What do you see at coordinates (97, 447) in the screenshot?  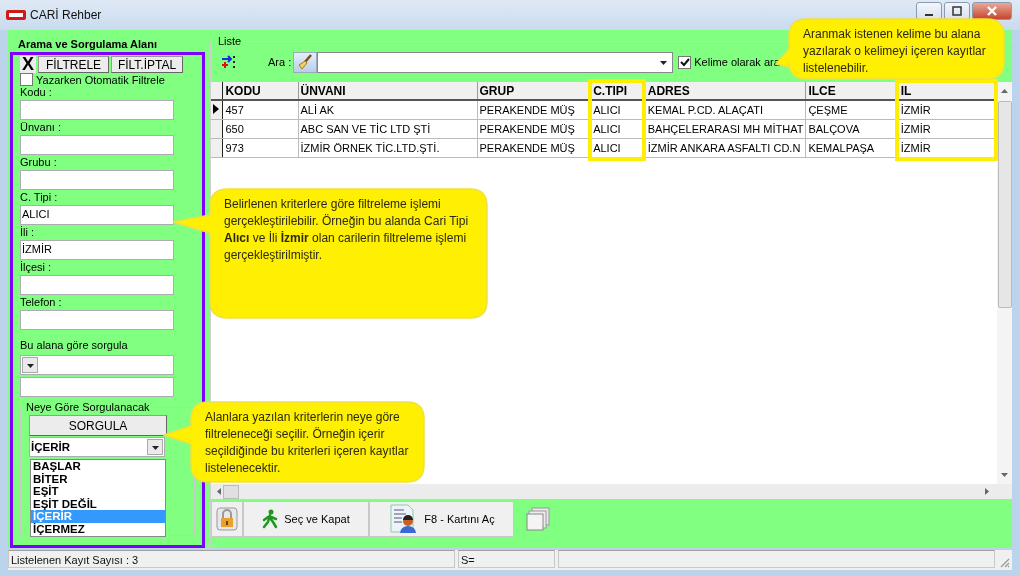 I see `dropdown-field: İÇERİR` at bounding box center [97, 447].